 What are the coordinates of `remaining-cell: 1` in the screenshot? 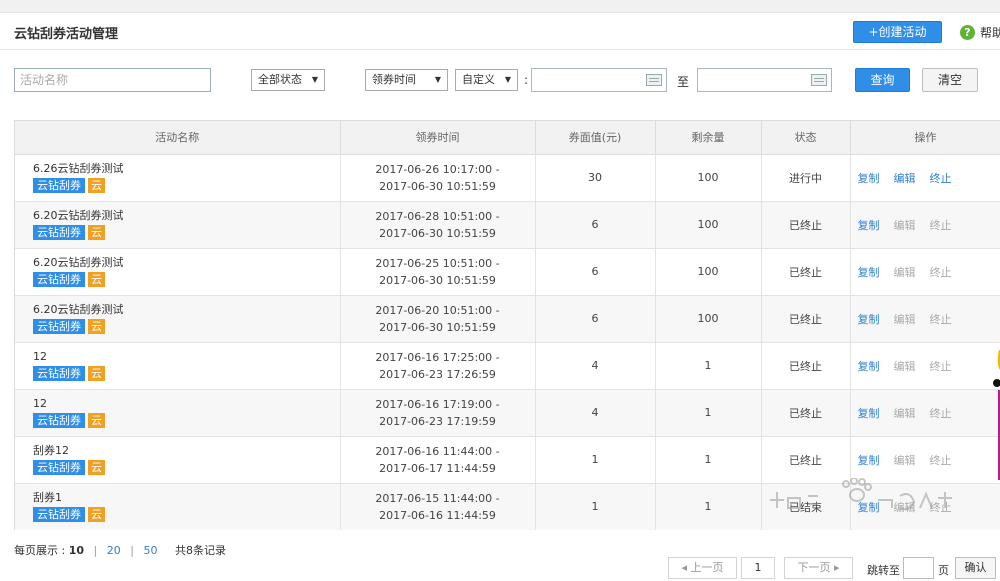 It's located at (708, 413).